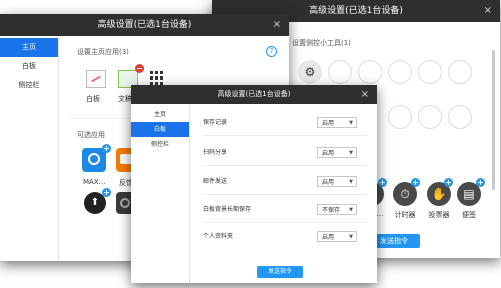  Describe the element at coordinates (290, 237) in the screenshot. I see `setting-row: 个人资料夹 启用 ▼` at that location.